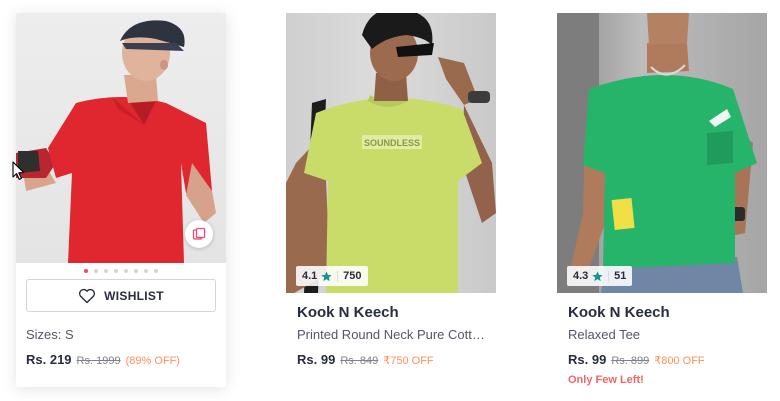 The width and height of the screenshot is (780, 401). What do you see at coordinates (152, 361) in the screenshot?
I see `discount-label: (89% OFF)` at bounding box center [152, 361].